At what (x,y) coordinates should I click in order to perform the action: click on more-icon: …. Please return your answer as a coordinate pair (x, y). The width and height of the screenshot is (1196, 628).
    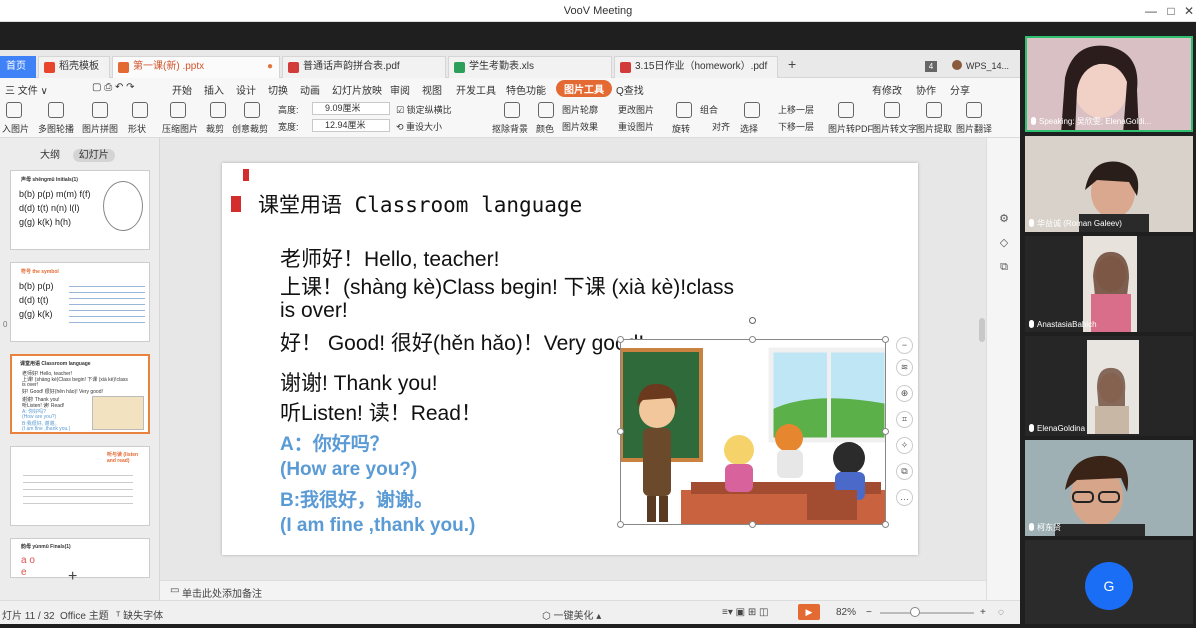
    Looking at the image, I should click on (904, 497).